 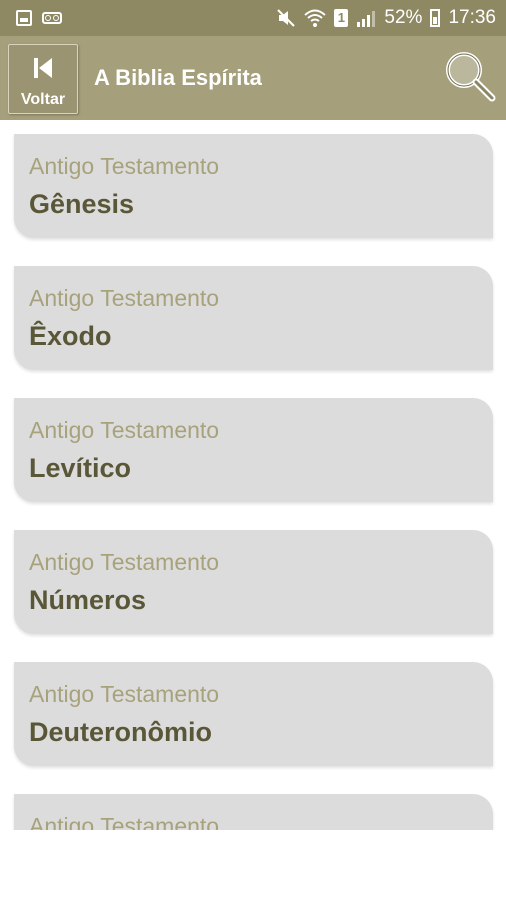 I want to click on magnifier-icon, so click(x=470, y=76).